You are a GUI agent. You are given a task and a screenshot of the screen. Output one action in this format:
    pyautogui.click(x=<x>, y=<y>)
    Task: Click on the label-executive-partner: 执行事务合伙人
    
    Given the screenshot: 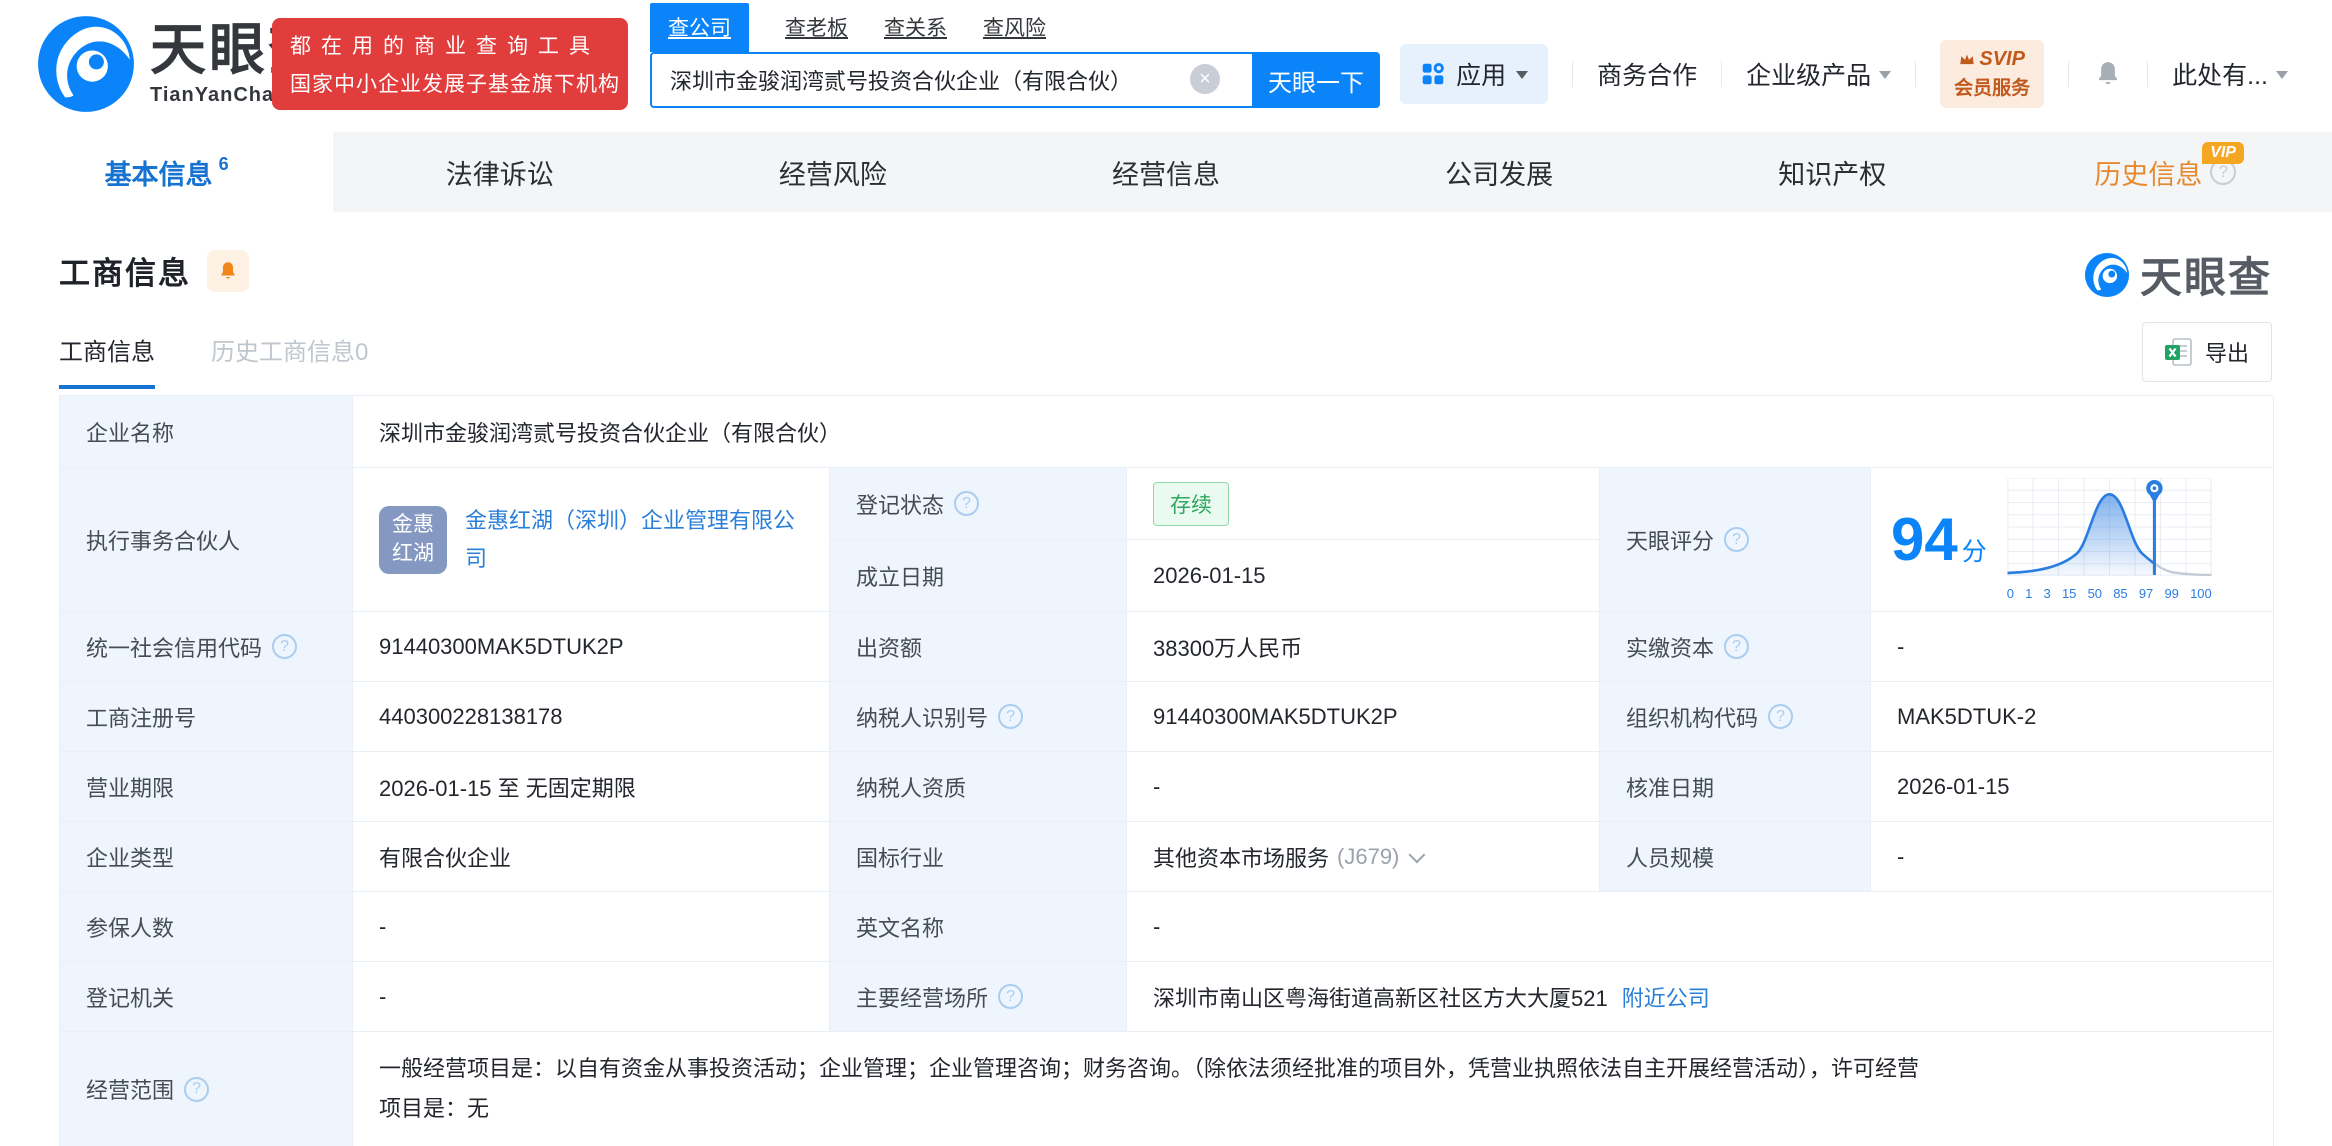 What is the action you would take?
    pyautogui.click(x=206, y=540)
    